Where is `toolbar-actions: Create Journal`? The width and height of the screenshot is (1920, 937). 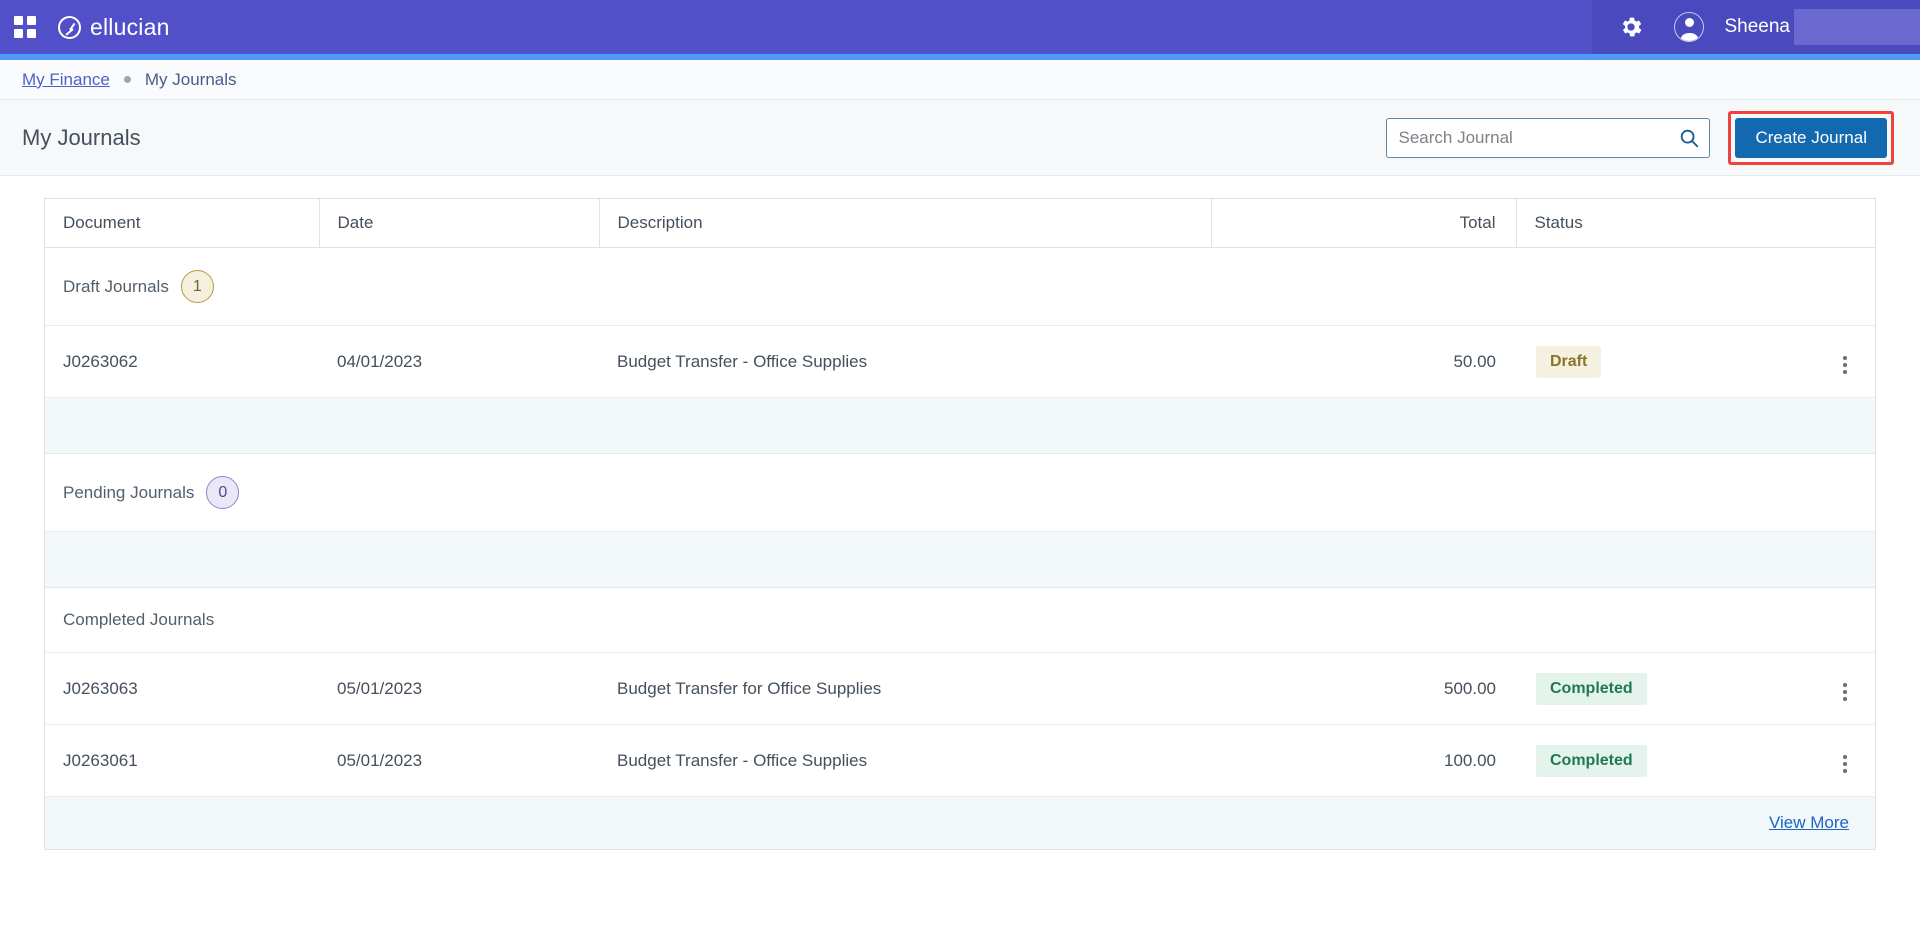
toolbar-actions: Create Journal is located at coordinates (1640, 137).